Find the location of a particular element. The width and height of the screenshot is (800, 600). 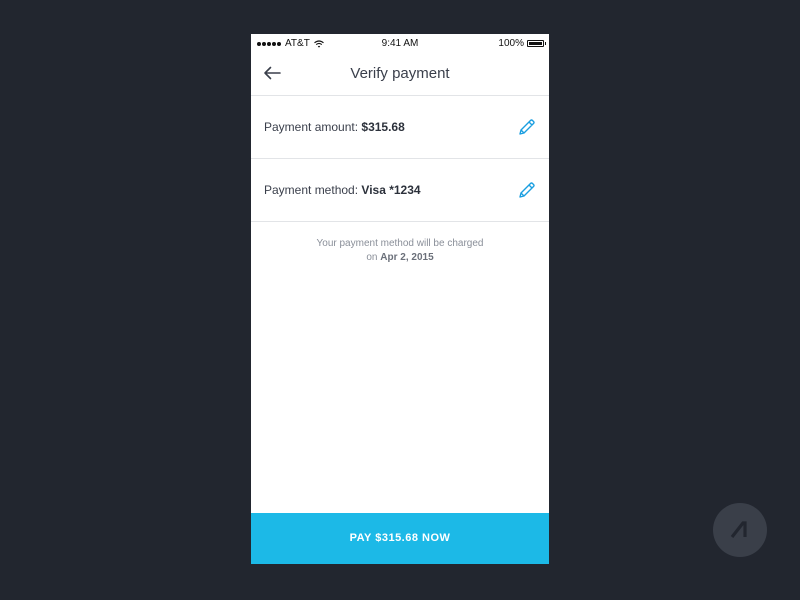

payment-method-text: Payment method: Visa *1234 is located at coordinates (342, 190).